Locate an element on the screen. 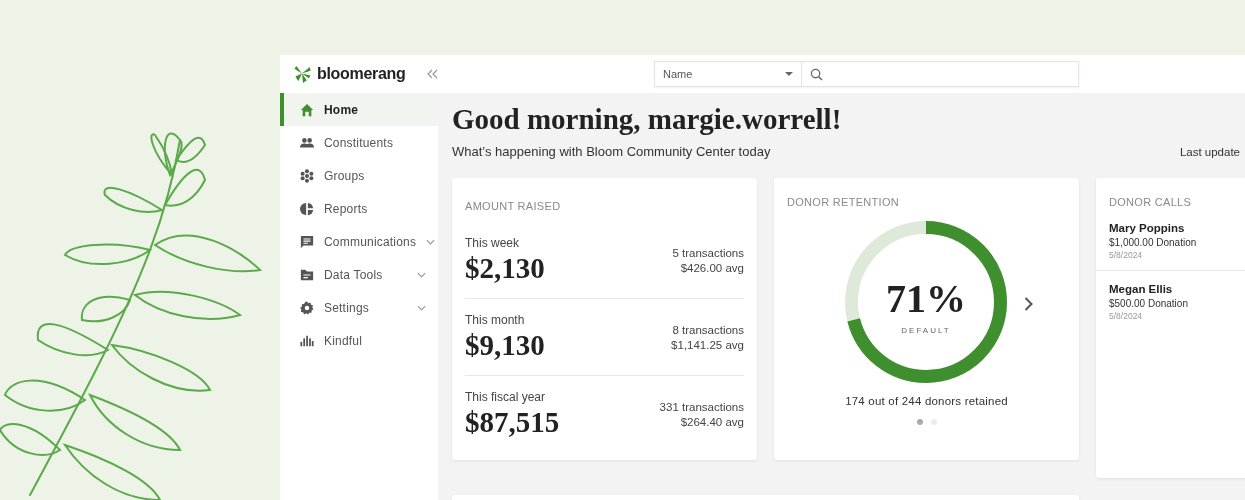 The image size is (1245, 500). search-icon is located at coordinates (816, 74).